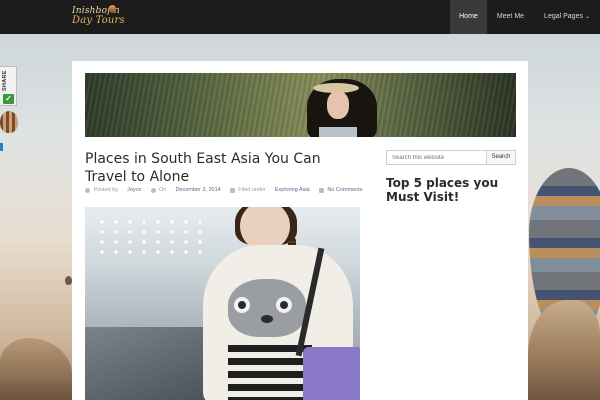 The height and width of the screenshot is (400, 600). I want to click on user-icon, so click(87, 190).